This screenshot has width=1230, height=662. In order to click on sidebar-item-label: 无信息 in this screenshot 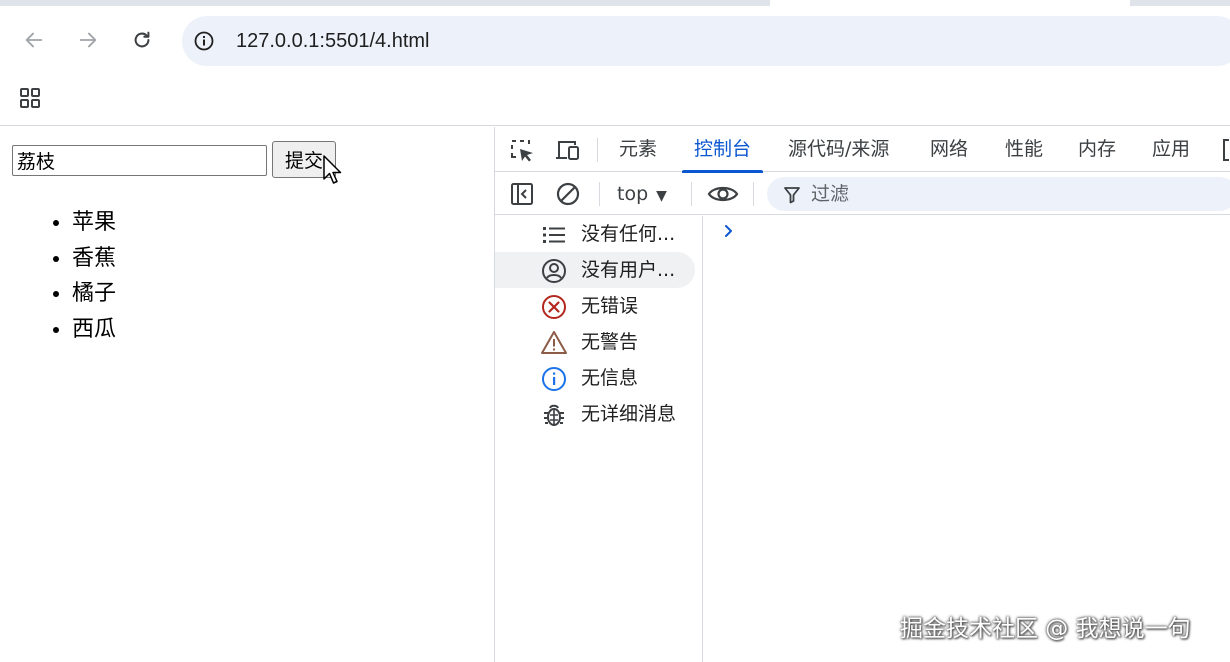, I will do `click(610, 378)`.